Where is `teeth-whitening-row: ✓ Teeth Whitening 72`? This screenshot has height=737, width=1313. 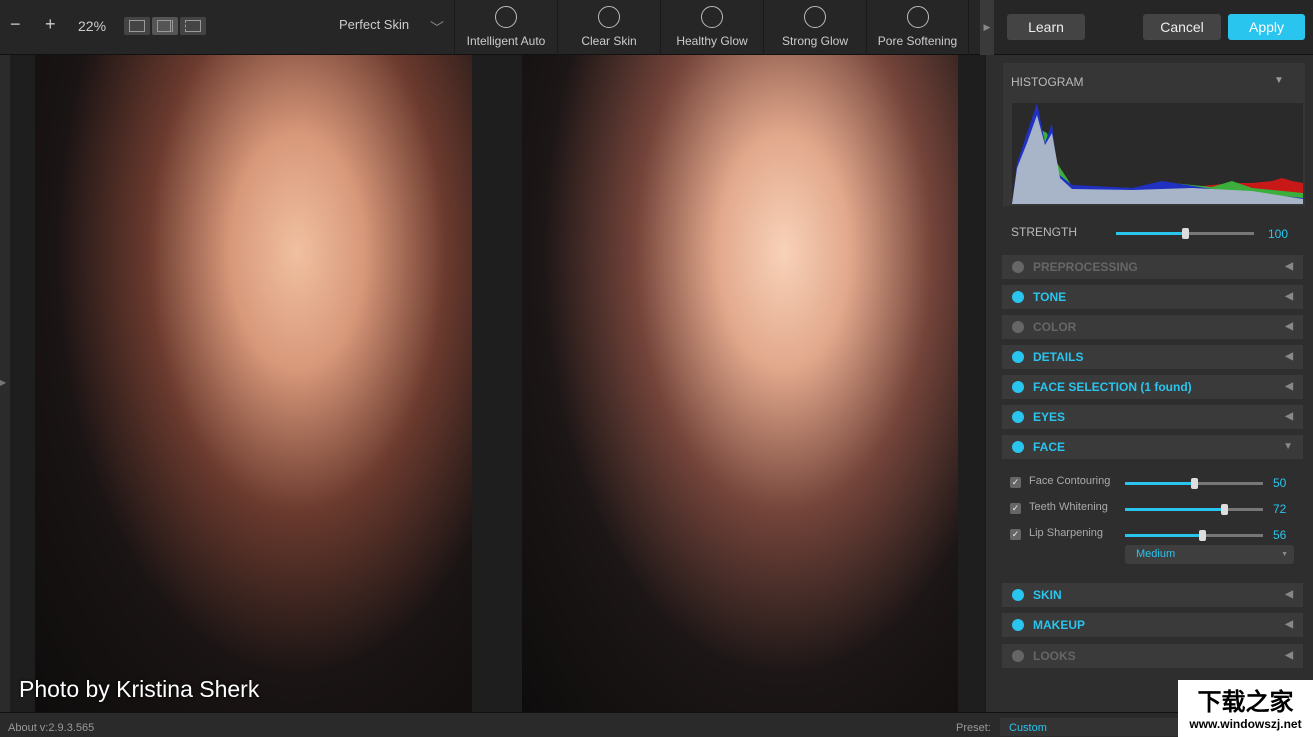 teeth-whitening-row: ✓ Teeth Whitening 72 is located at coordinates (1148, 508).